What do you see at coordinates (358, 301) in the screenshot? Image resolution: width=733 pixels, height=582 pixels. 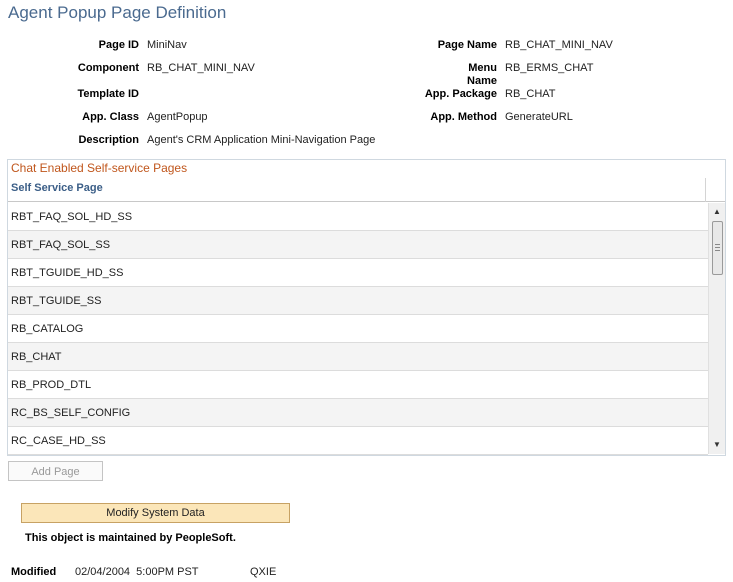 I see `table-row: RBT_TGUIDE_SS` at bounding box center [358, 301].